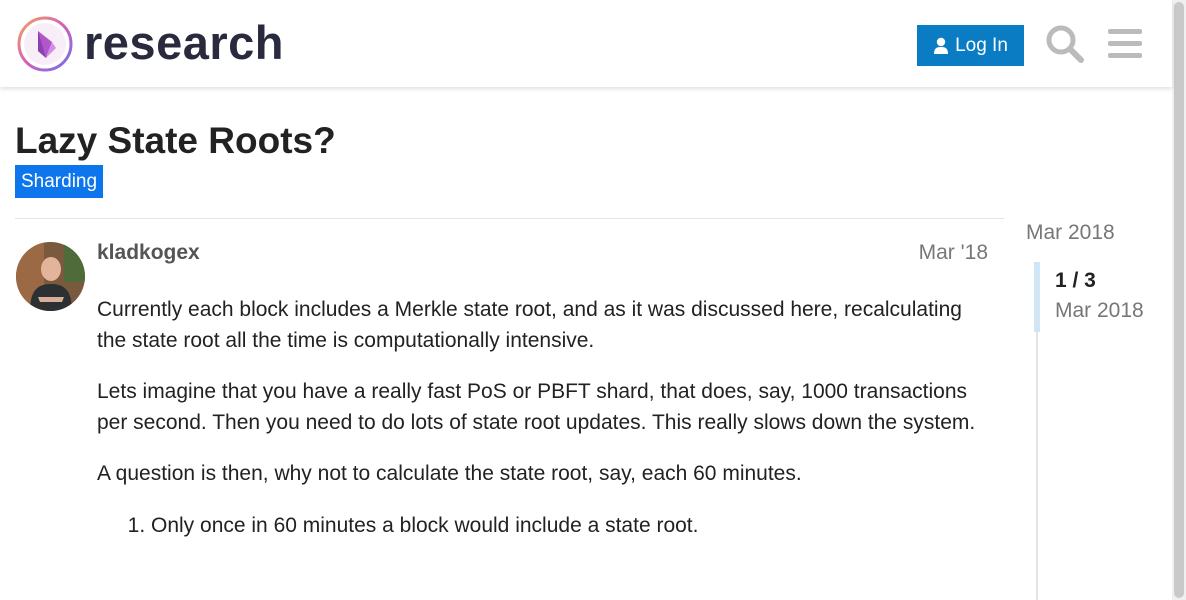  Describe the element at coordinates (45, 44) in the screenshot. I see `ethereum-research-logo-icon` at that location.